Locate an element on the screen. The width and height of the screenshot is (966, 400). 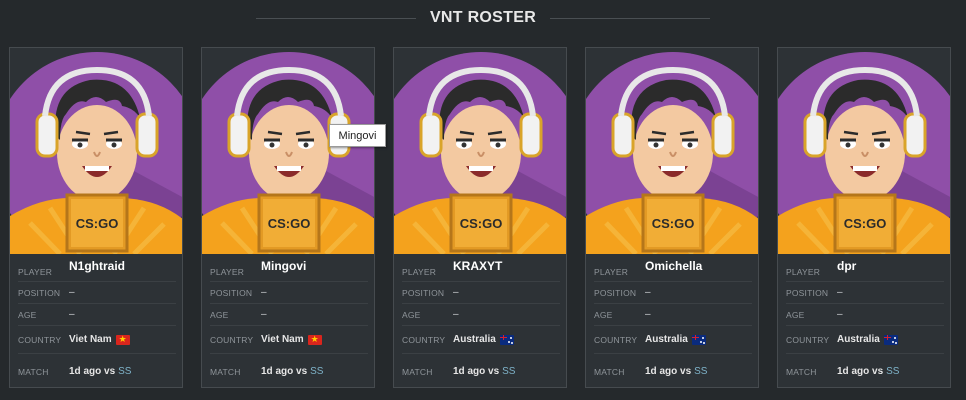
player-name: Mingovi is located at coordinates (283, 266).